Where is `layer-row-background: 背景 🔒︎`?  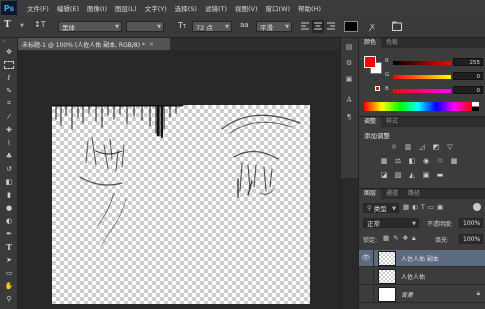
layer-row-background: 背景 🔒︎ is located at coordinates (422, 294).